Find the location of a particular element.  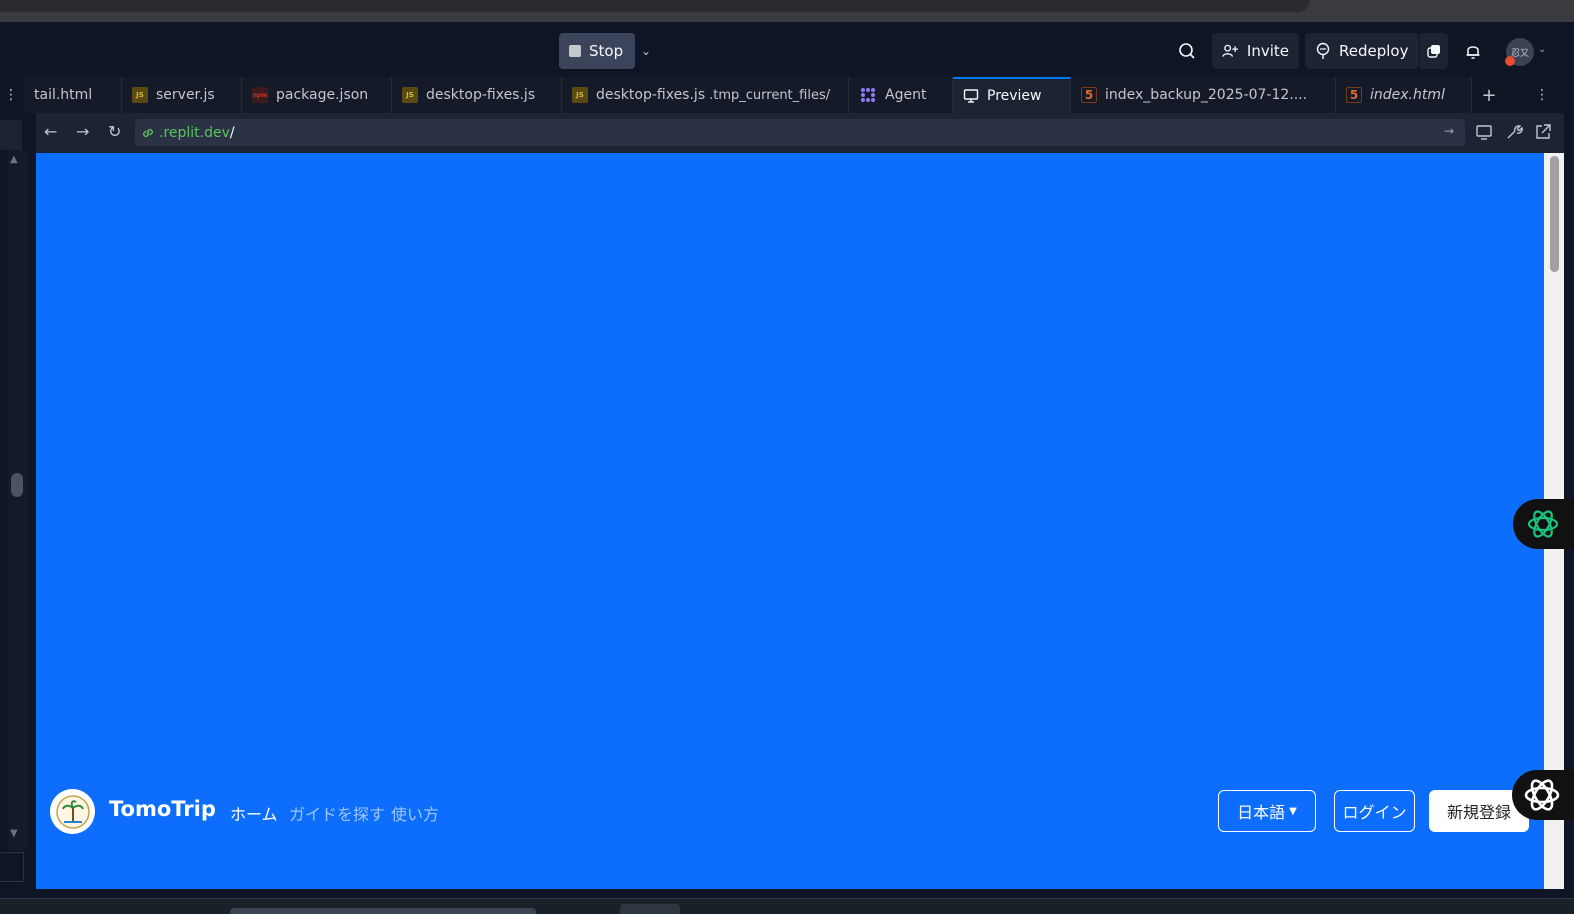

tab-index-html: 5 index.html is located at coordinates (1404, 95).